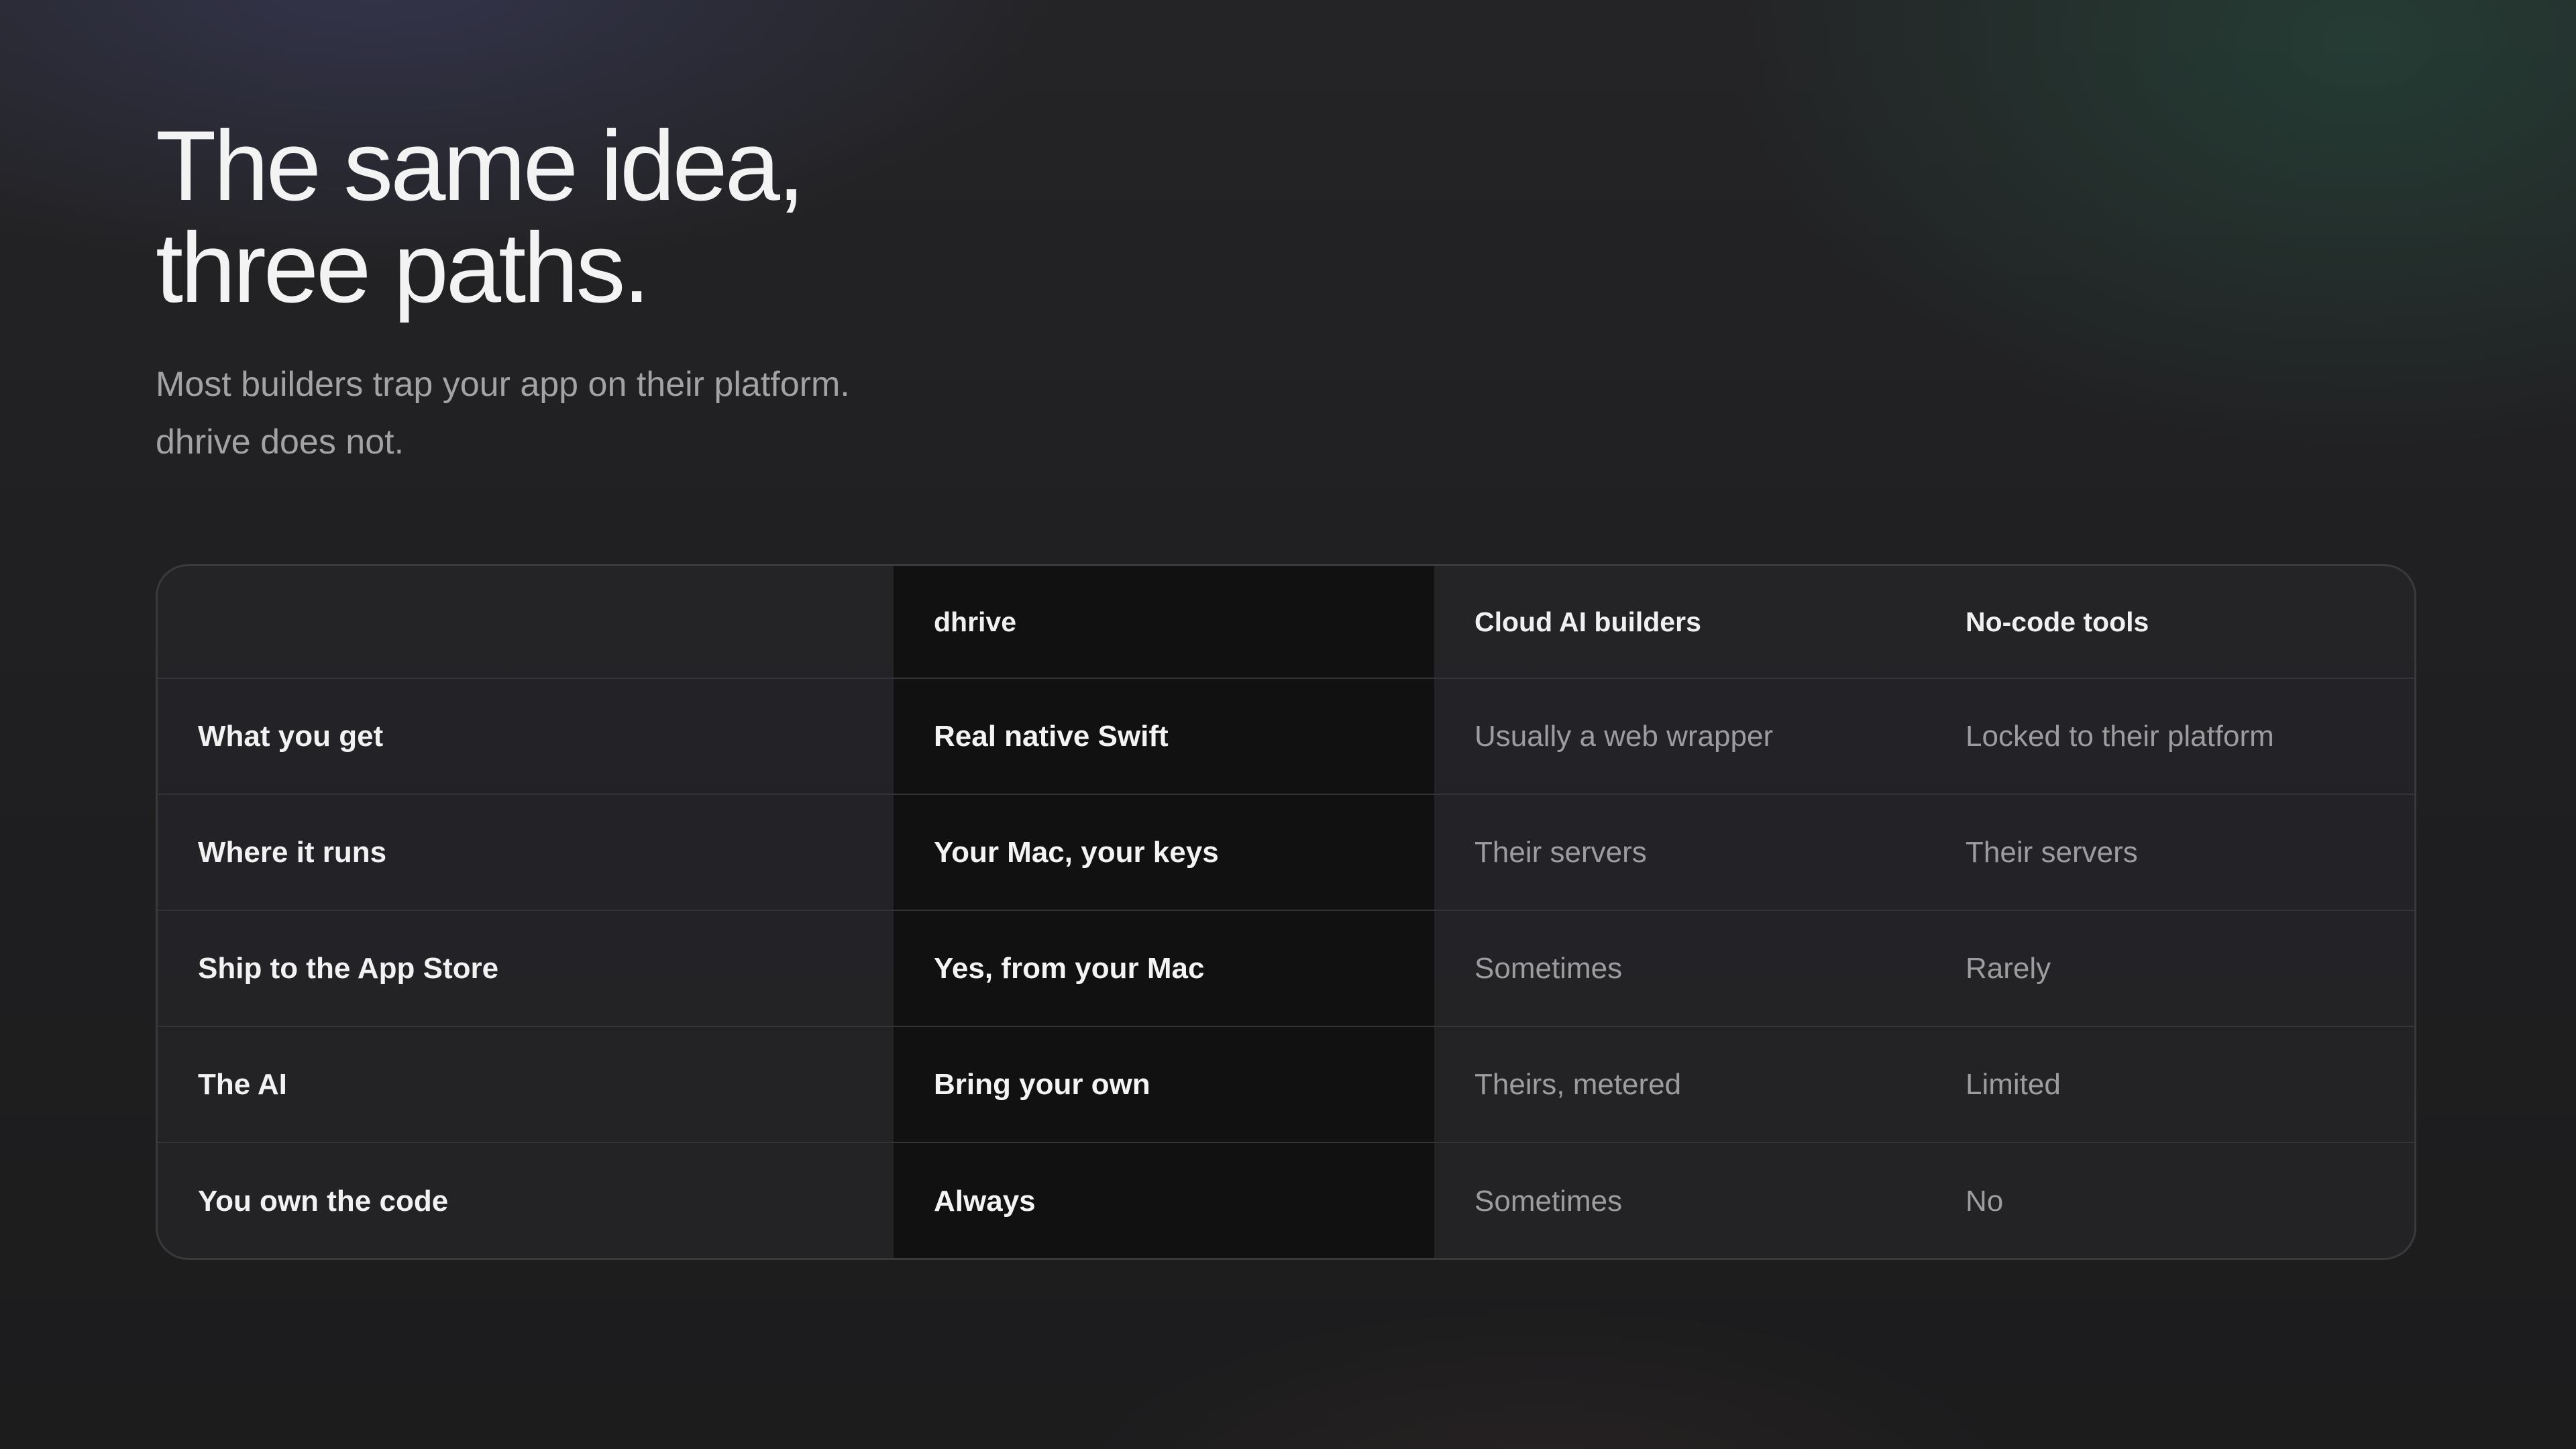 The width and height of the screenshot is (2576, 1449). I want to click on row-dhrive-value: Yes, from your Mac, so click(1164, 969).